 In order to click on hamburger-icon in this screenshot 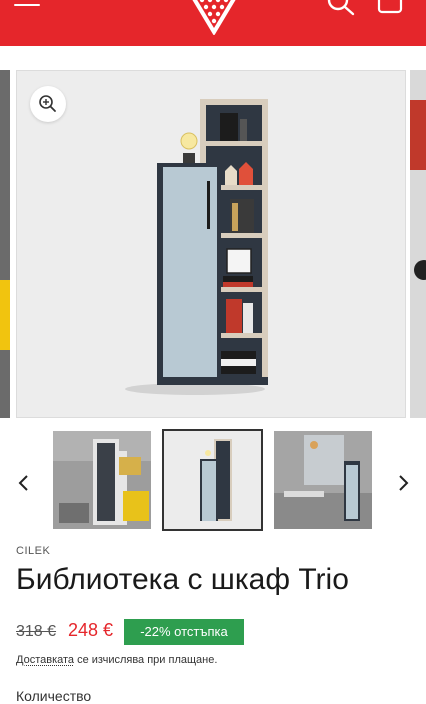, I will do `click(27, 5)`.